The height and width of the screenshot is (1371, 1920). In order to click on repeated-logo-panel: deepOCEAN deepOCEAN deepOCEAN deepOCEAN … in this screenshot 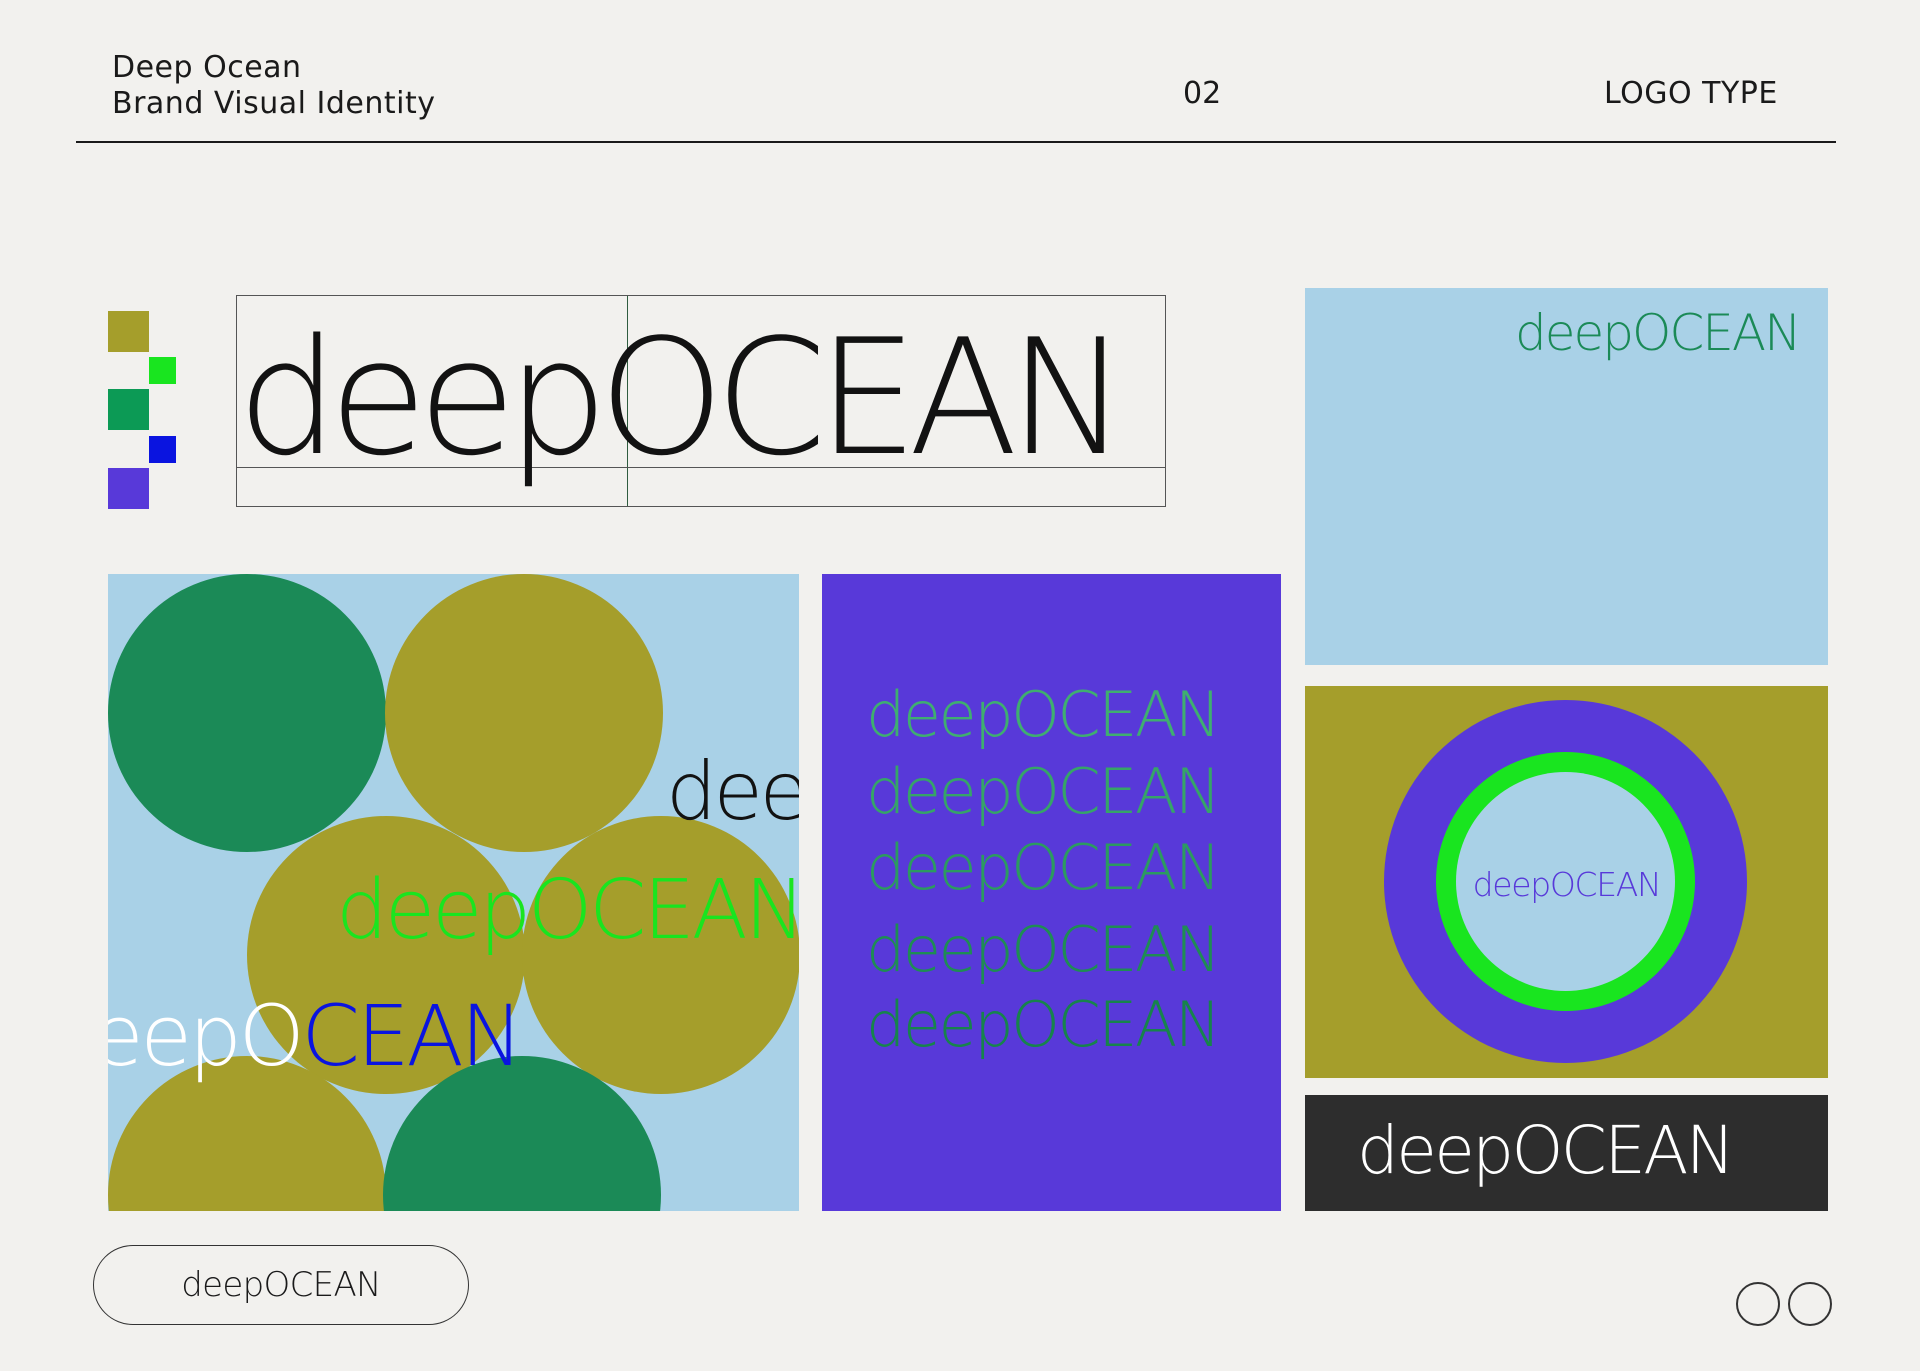, I will do `click(1051, 892)`.